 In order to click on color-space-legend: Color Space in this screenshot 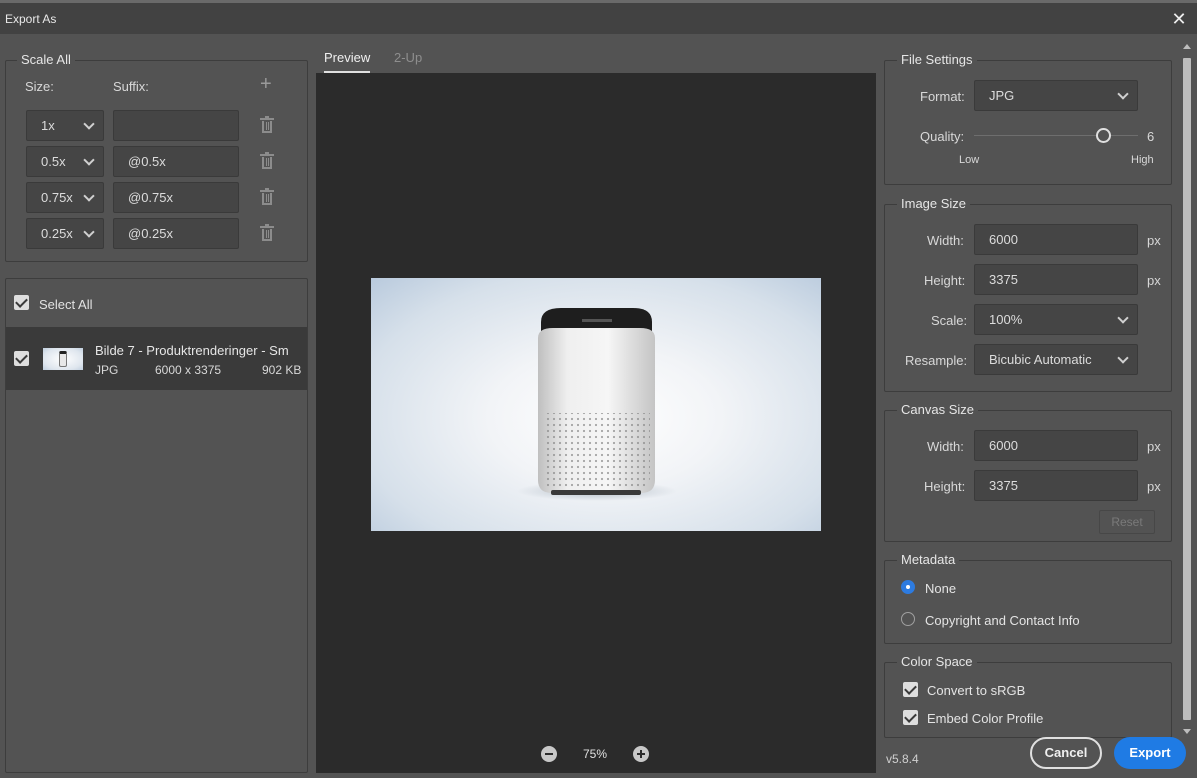, I will do `click(937, 661)`.